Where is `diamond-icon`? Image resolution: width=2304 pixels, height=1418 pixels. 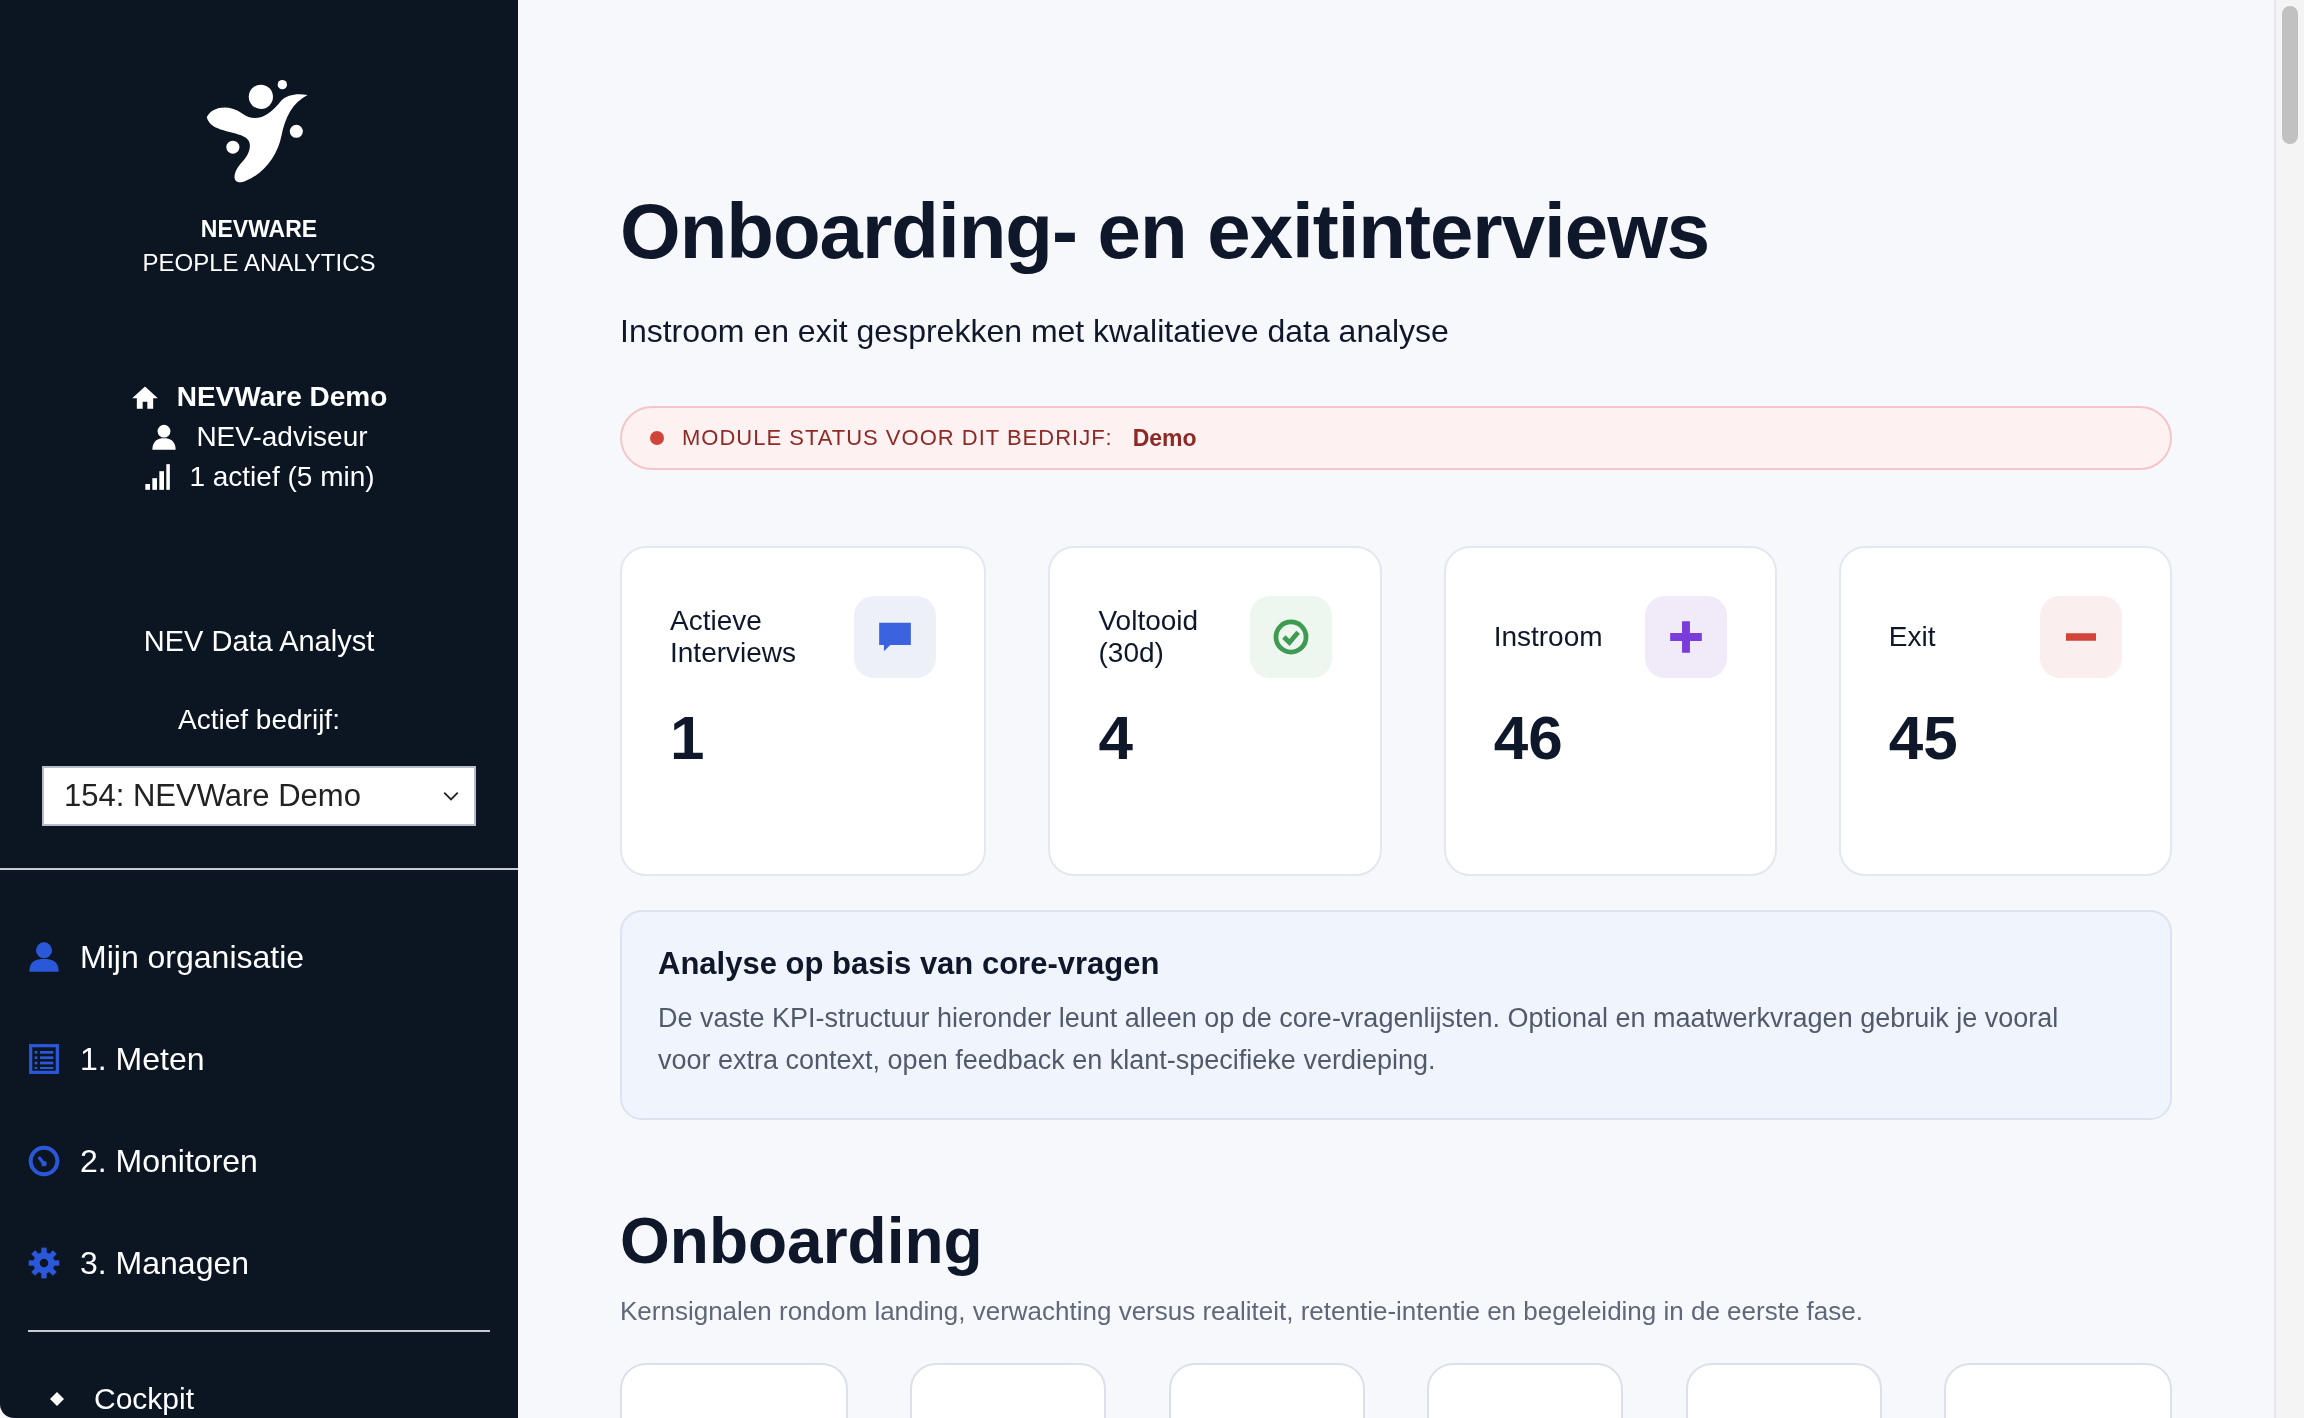
diamond-icon is located at coordinates (57, 1399).